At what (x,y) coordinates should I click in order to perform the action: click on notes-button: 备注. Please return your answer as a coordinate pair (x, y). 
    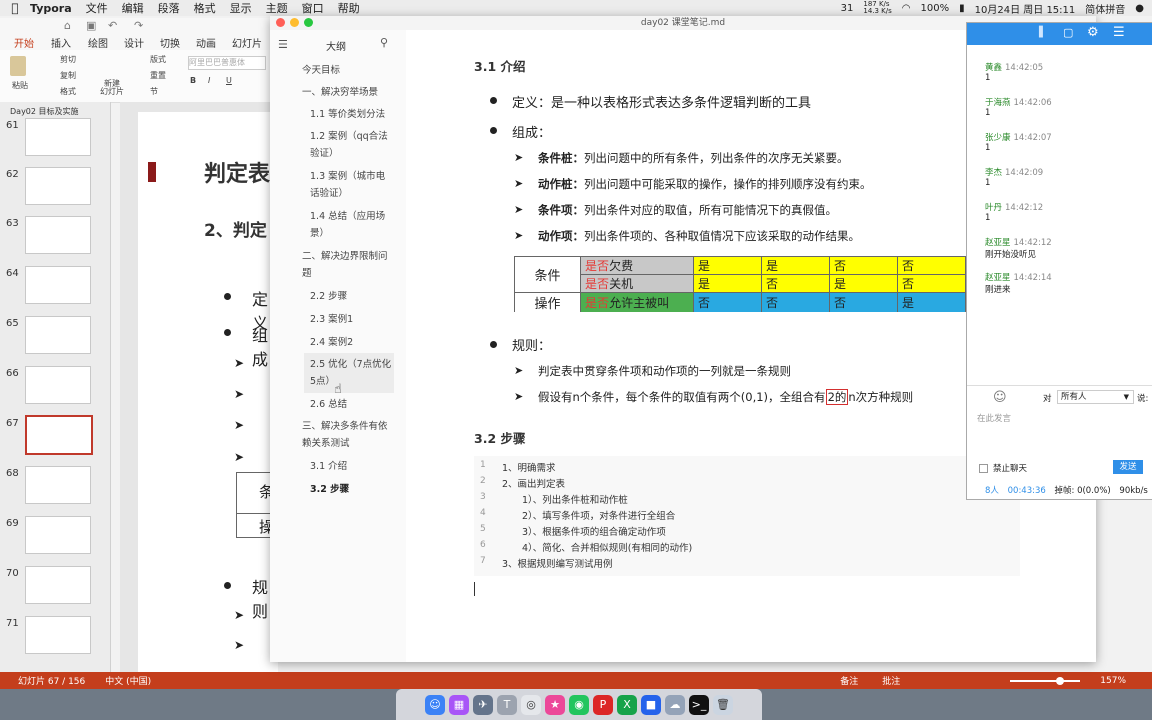
    Looking at the image, I should click on (849, 680).